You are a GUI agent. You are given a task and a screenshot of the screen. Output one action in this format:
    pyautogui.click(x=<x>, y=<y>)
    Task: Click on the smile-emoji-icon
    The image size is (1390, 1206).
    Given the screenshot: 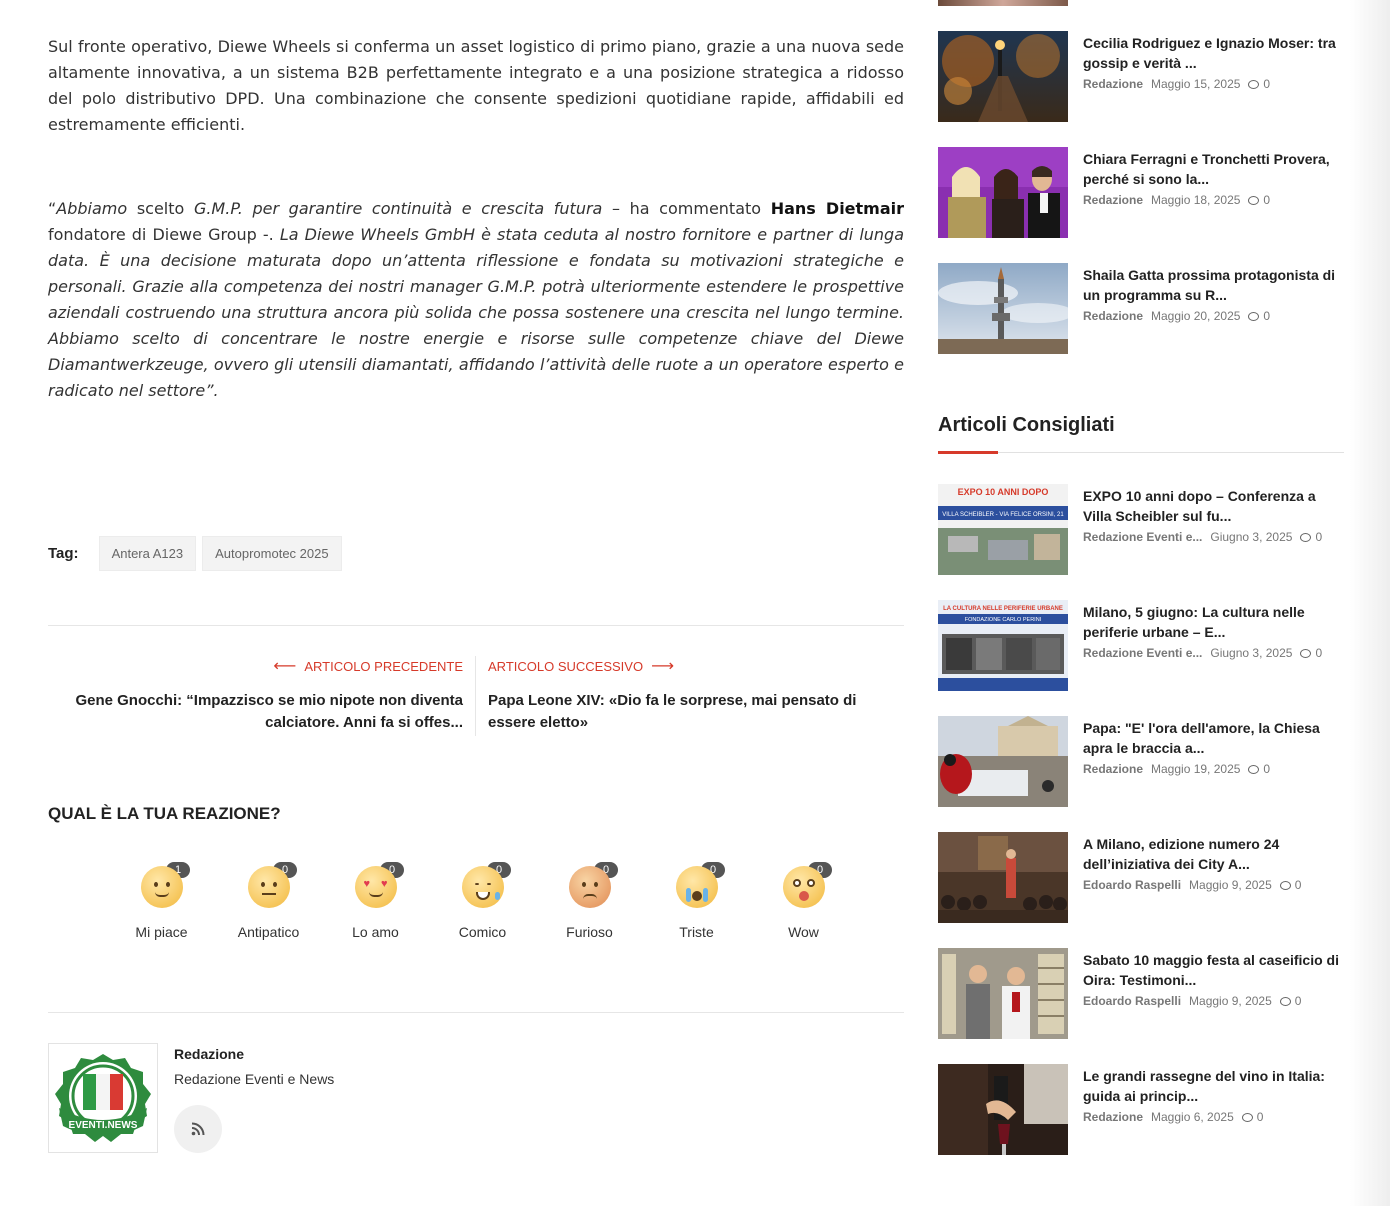 What is the action you would take?
    pyautogui.click(x=161, y=887)
    